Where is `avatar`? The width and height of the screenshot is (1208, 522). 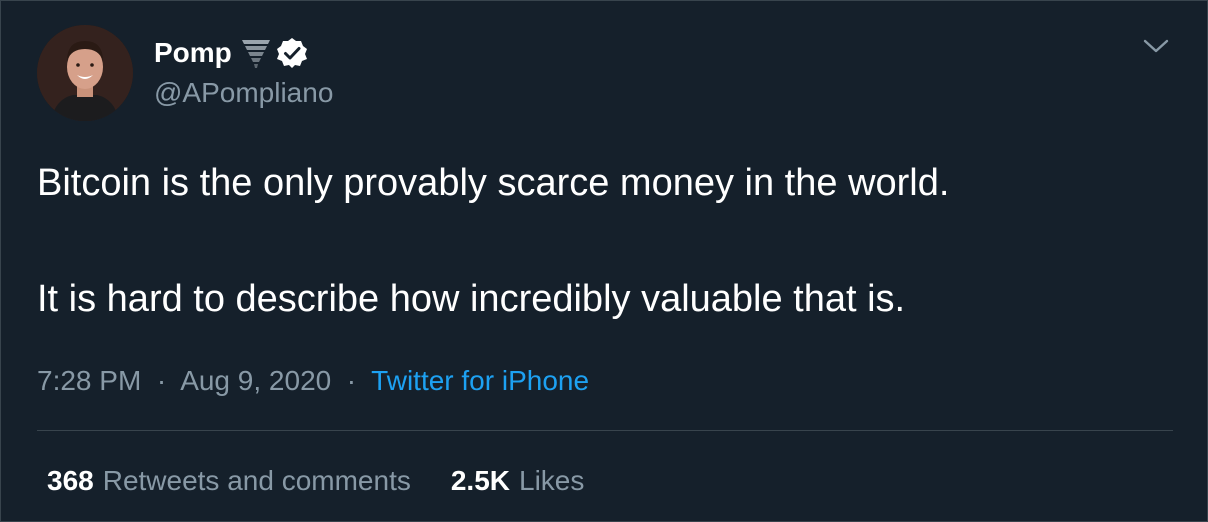 avatar is located at coordinates (85, 73).